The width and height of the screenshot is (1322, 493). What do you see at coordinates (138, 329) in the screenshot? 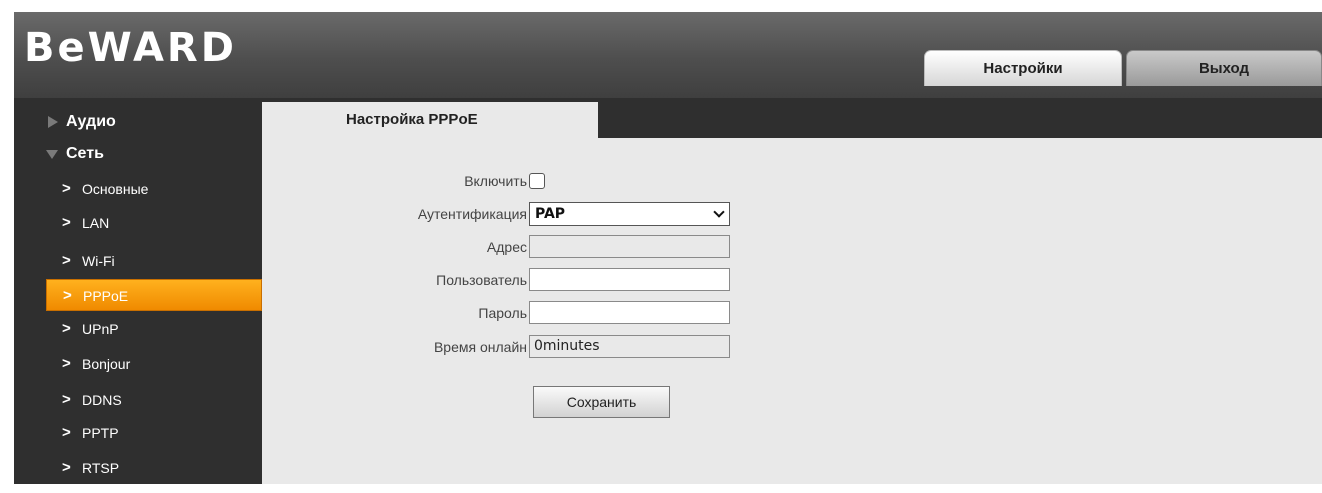
I see `sidebar-item-upnp: > UPnP` at bounding box center [138, 329].